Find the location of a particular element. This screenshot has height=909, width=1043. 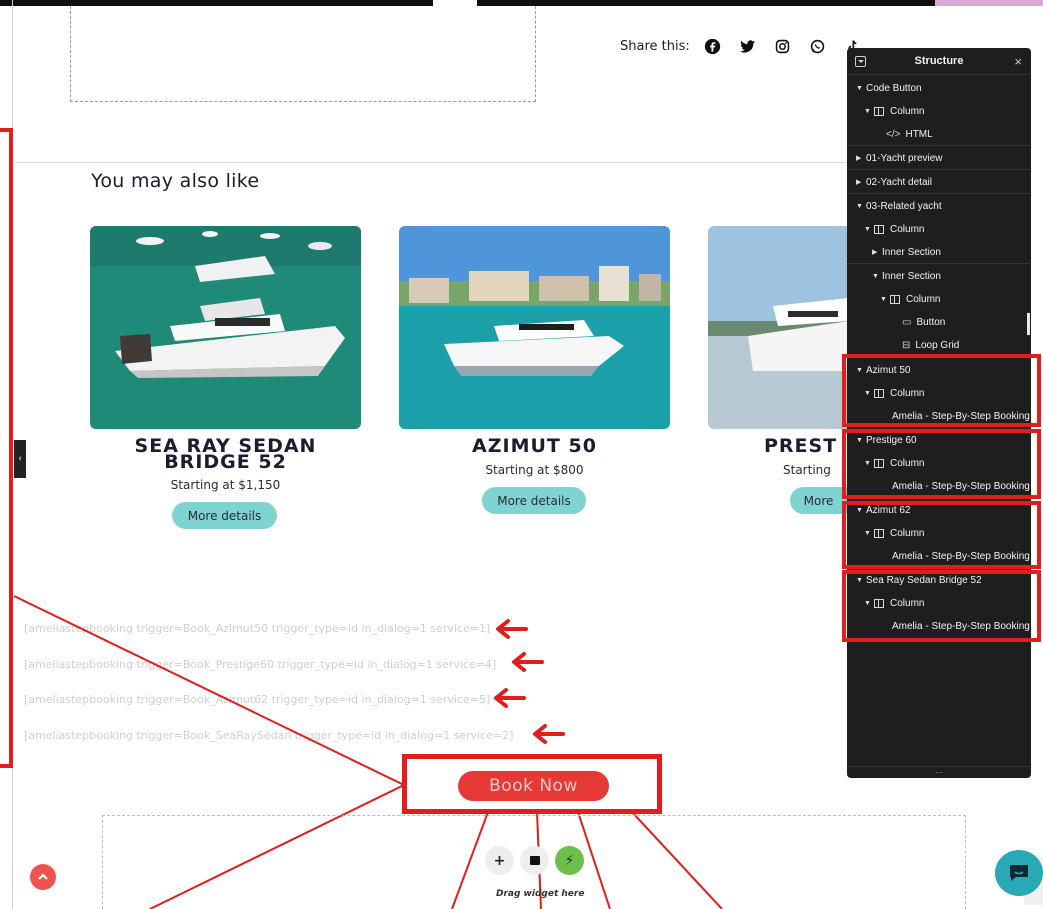

yacht-name-prestige: PREST is located at coordinates (801, 446).